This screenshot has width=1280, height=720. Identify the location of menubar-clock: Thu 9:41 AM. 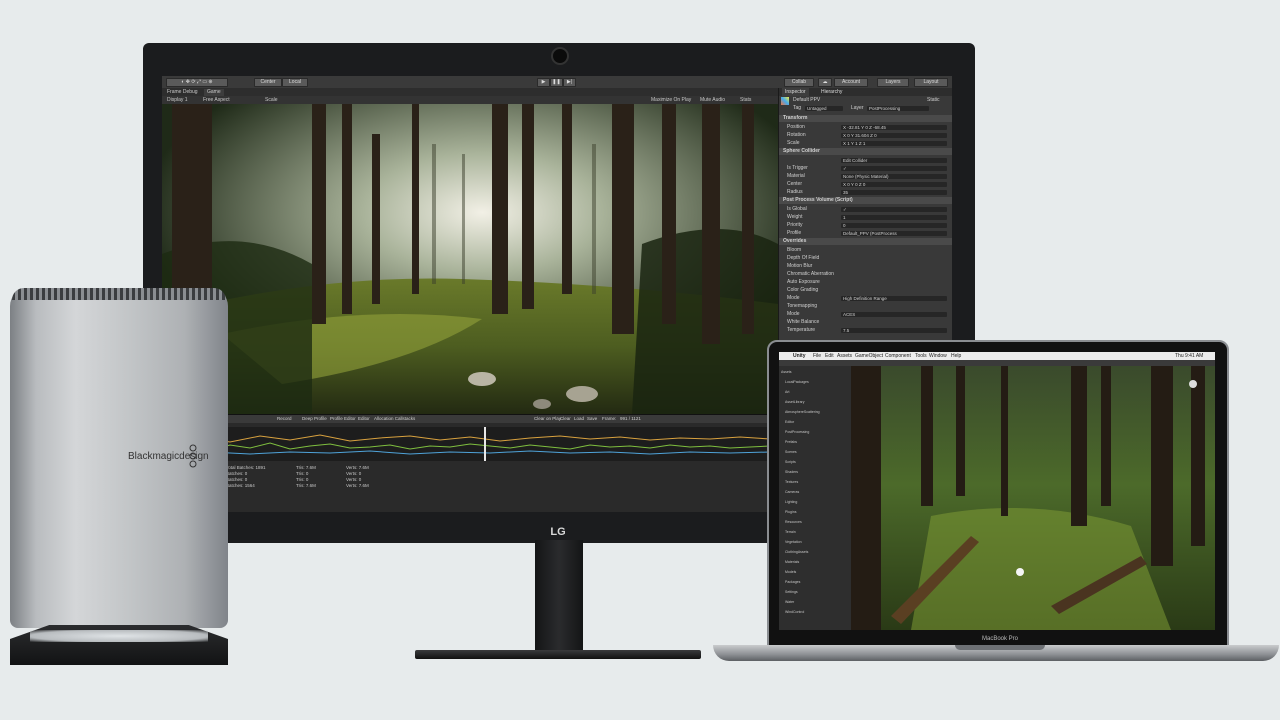
(1189, 356).